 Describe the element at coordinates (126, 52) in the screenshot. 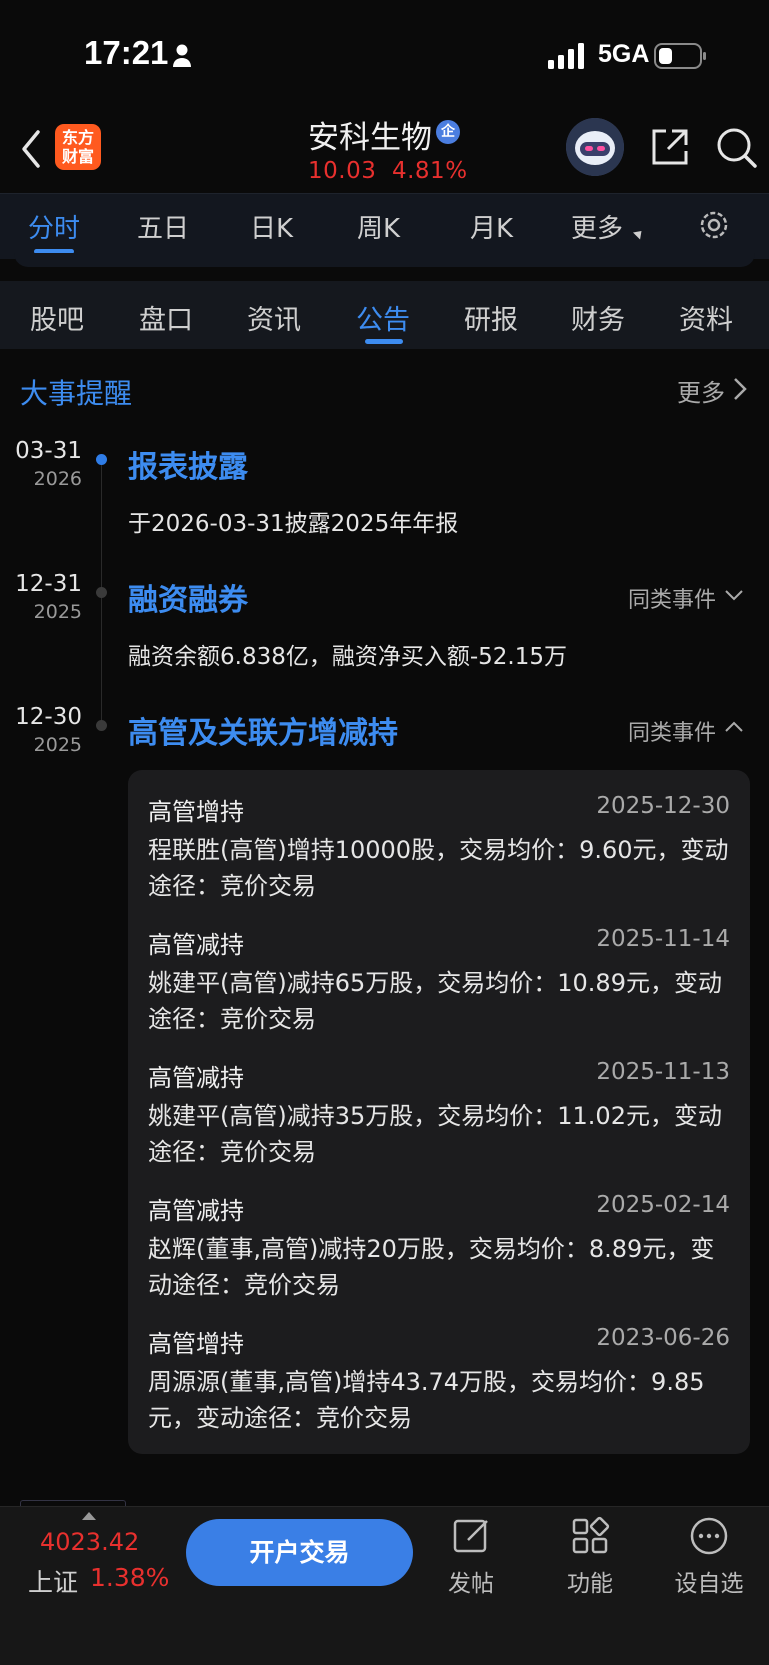

I see `status-time: 17:21` at that location.